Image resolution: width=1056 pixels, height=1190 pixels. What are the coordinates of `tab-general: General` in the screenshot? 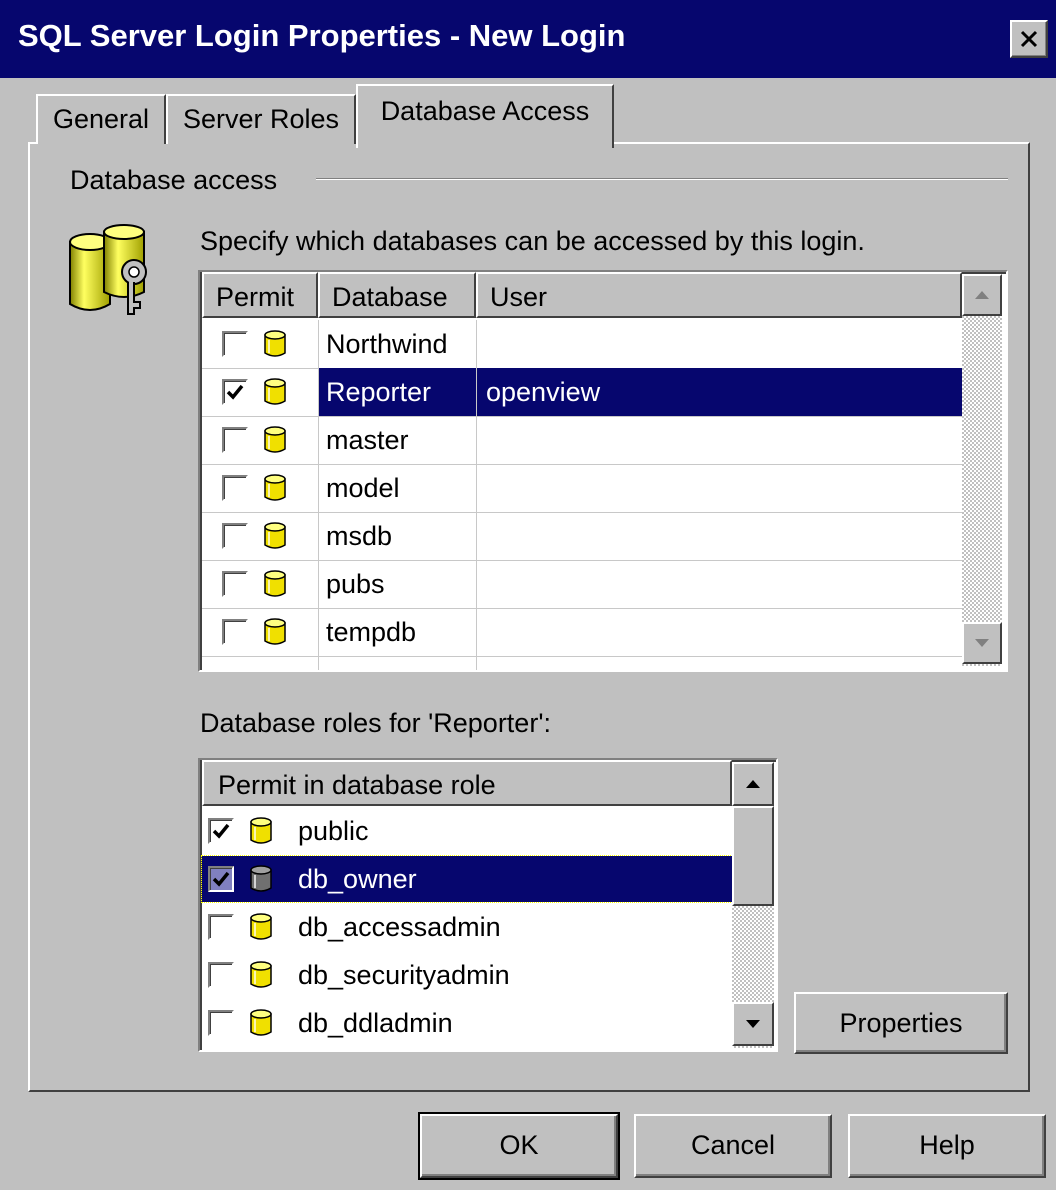 It's located at (101, 119).